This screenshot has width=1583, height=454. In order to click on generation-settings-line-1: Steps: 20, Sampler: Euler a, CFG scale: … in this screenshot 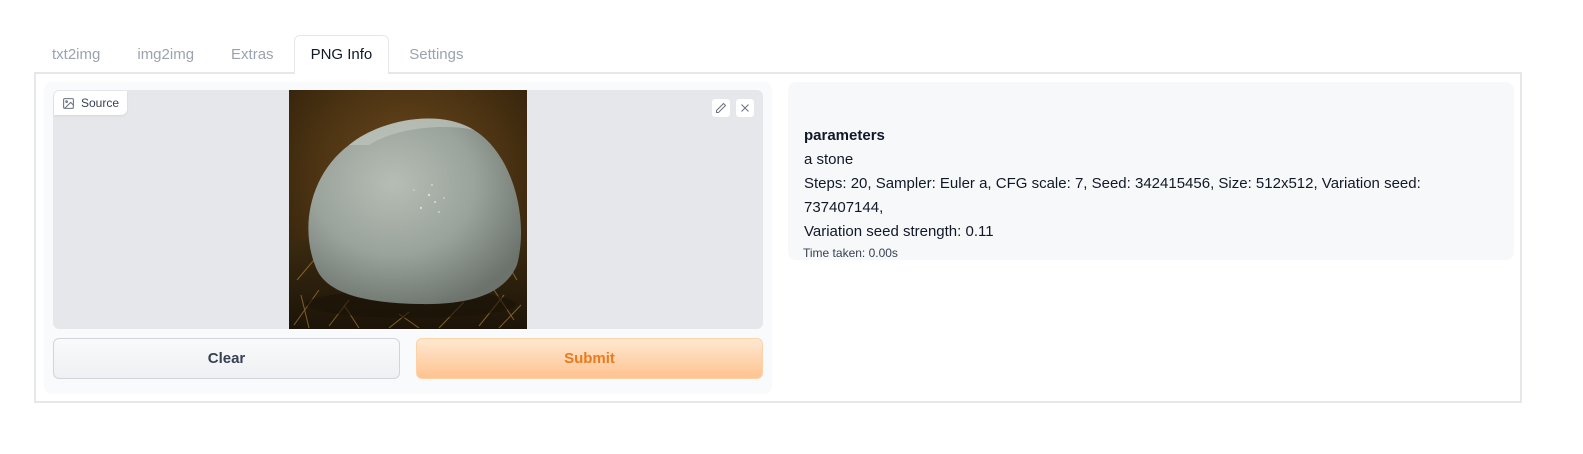, I will do `click(1112, 195)`.